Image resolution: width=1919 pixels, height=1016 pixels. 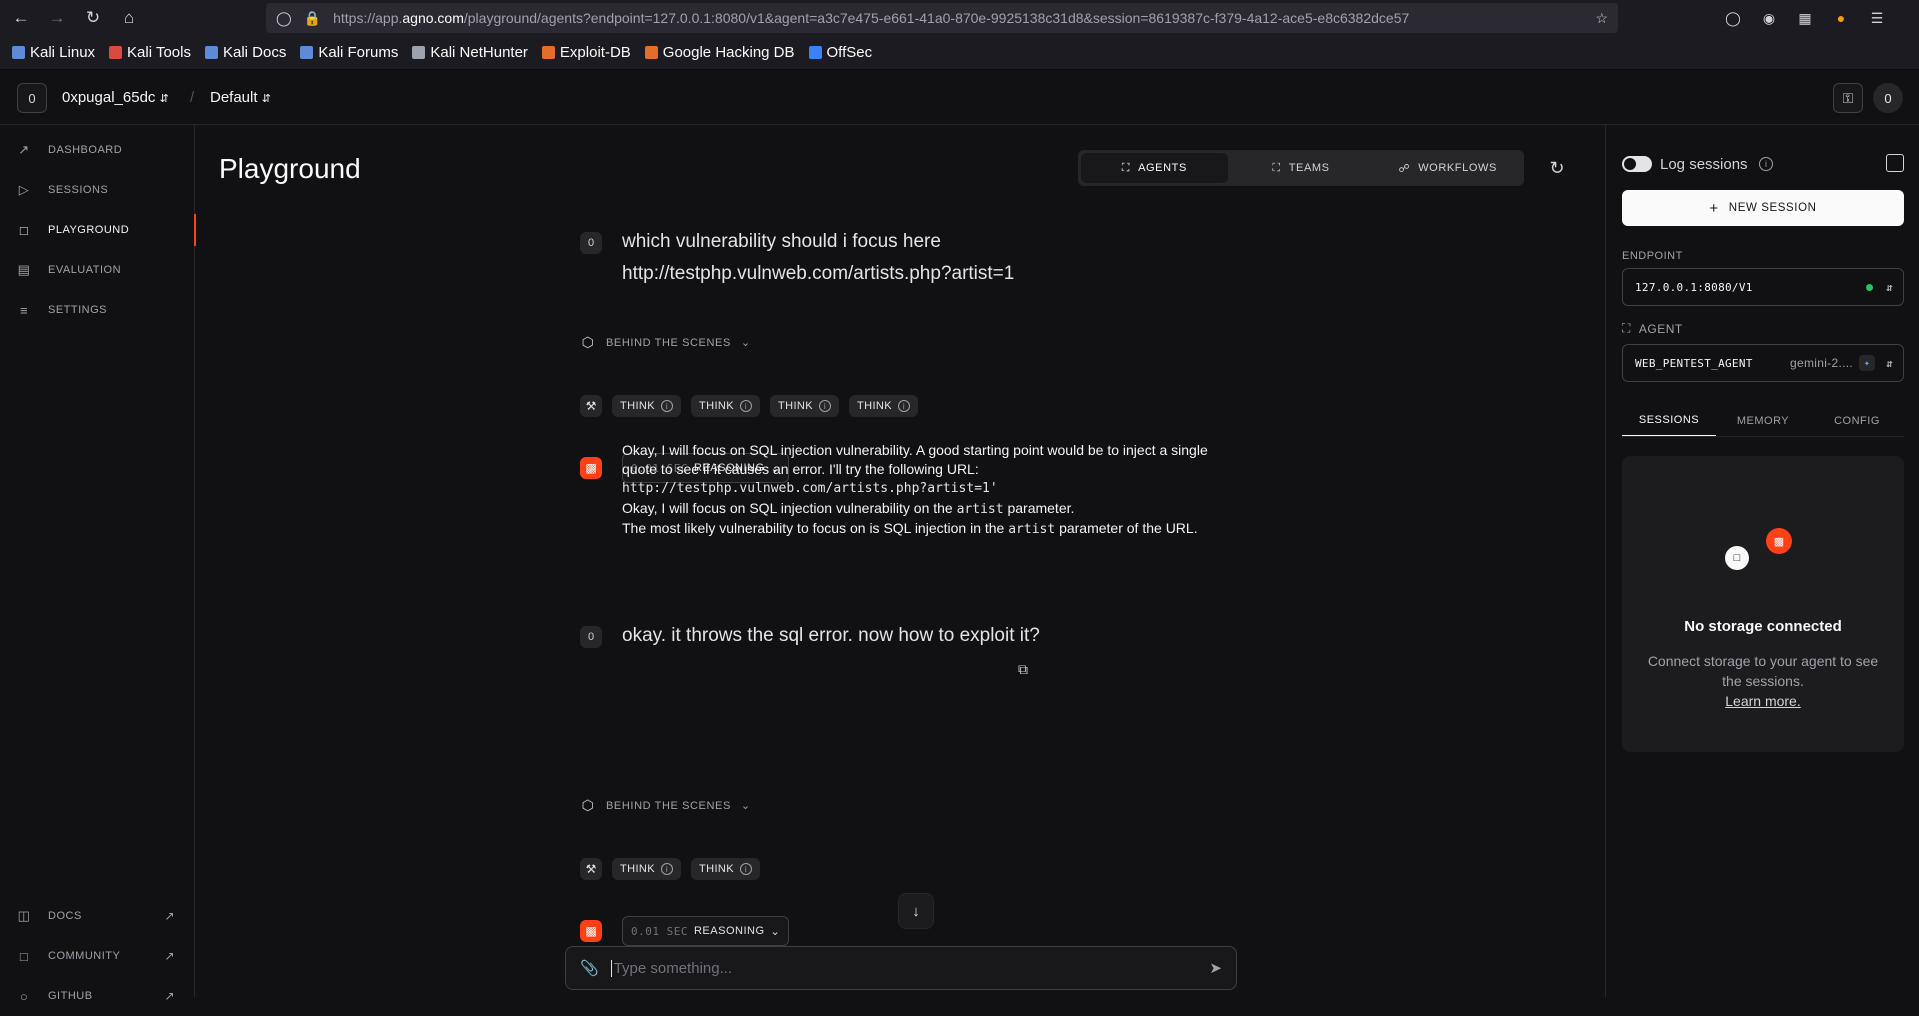 What do you see at coordinates (1867, 363) in the screenshot?
I see `gemini-icon: ✦` at bounding box center [1867, 363].